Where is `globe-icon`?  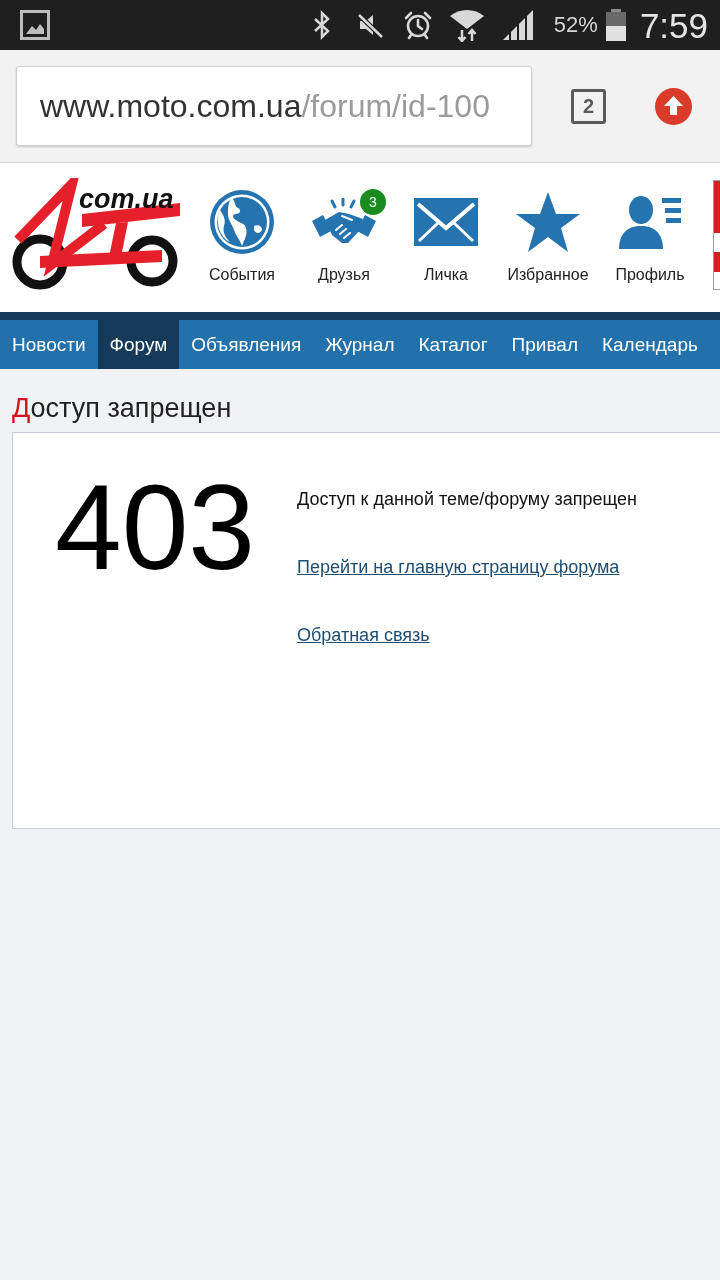 globe-icon is located at coordinates (242, 222).